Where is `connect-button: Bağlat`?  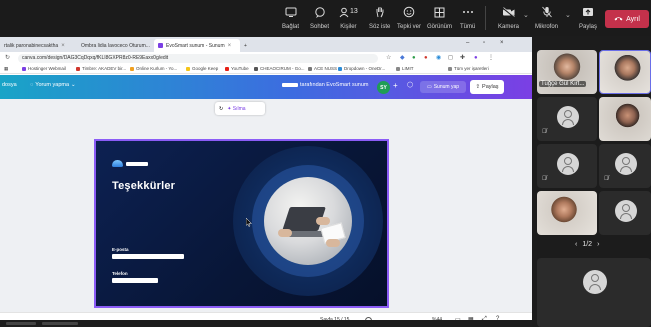
connect-button: Bağlat is located at coordinates (290, 19).